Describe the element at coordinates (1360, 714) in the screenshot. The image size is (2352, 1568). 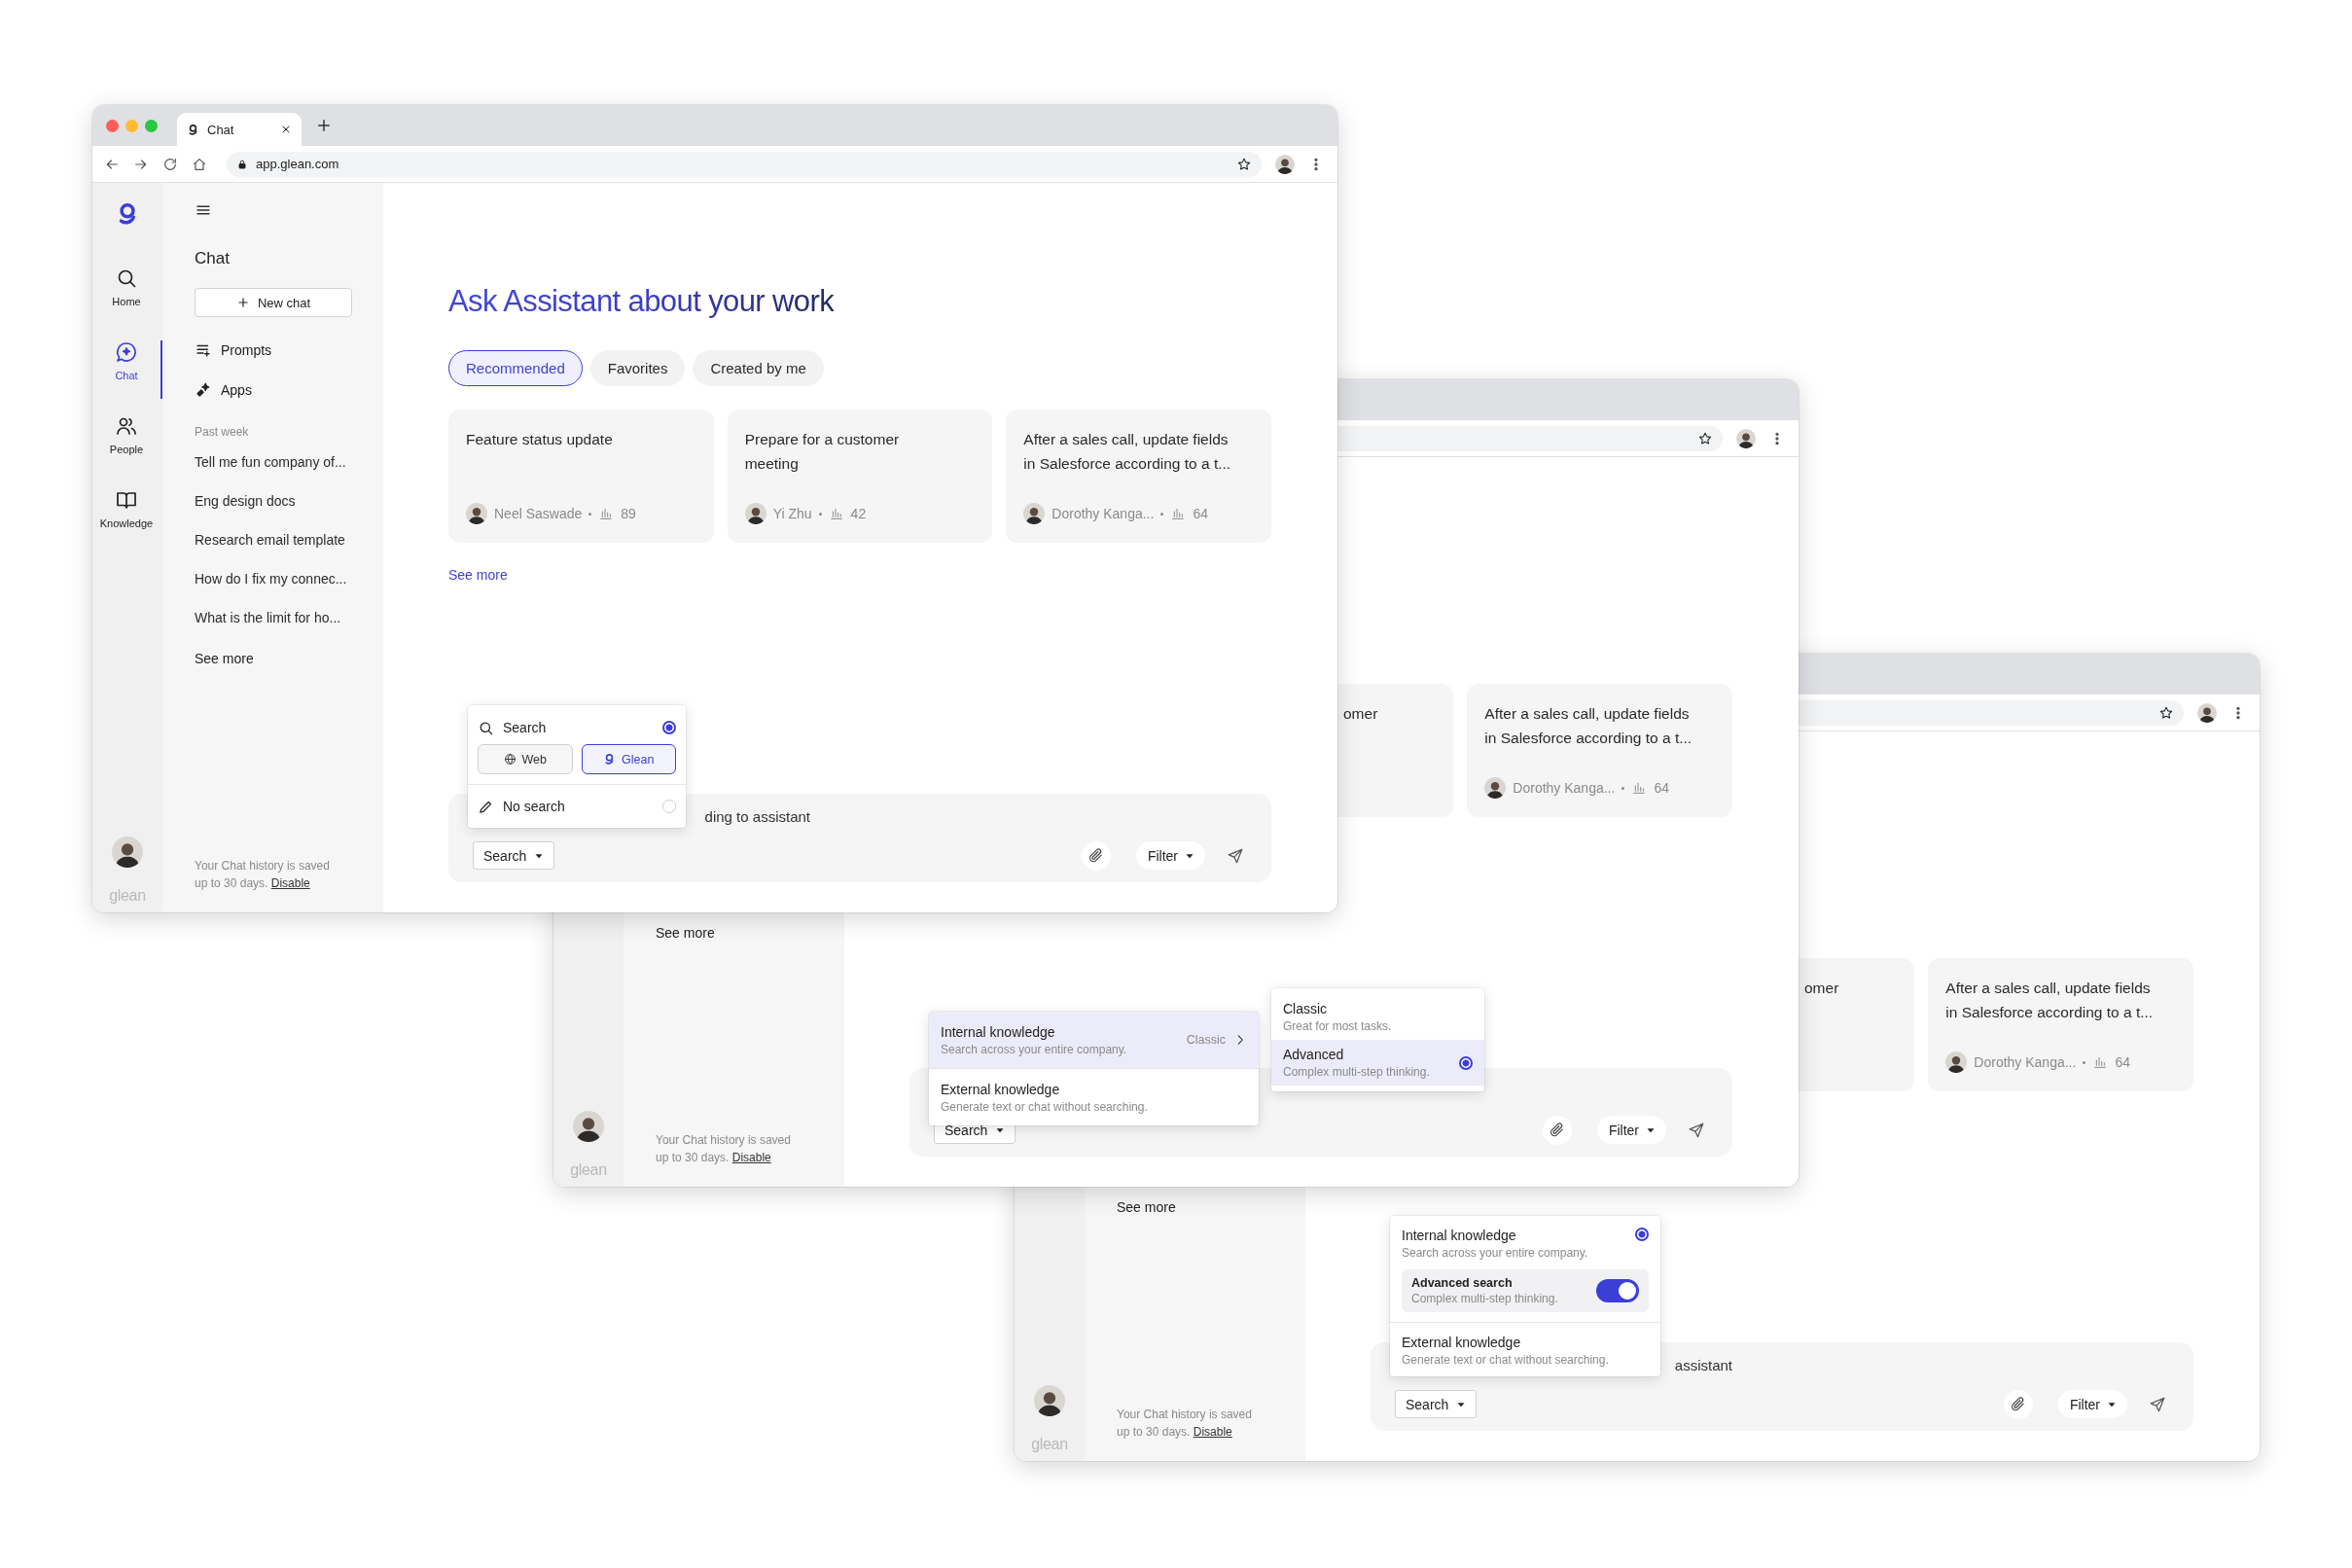
I see `card-title: omer` at that location.